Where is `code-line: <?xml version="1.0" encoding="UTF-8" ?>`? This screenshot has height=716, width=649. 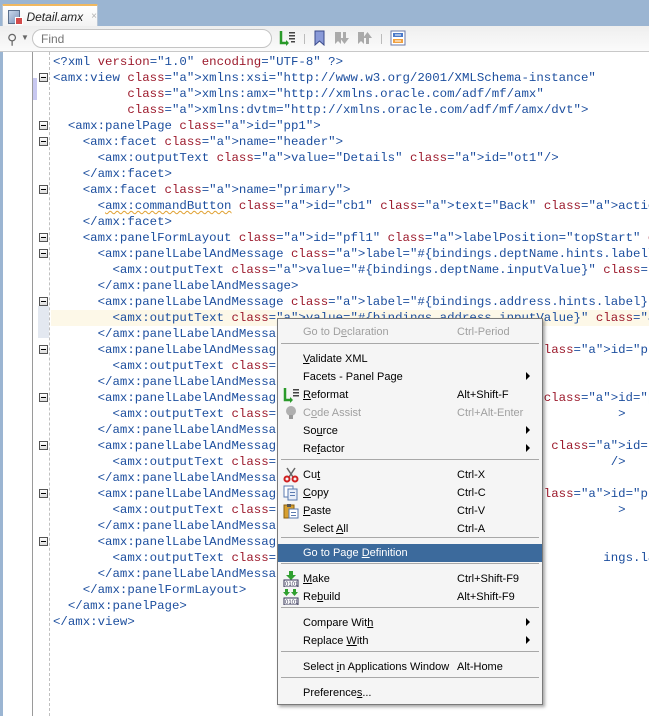
code-line: <?xml version="1.0" encoding="UTF-8" ?> is located at coordinates (351, 62).